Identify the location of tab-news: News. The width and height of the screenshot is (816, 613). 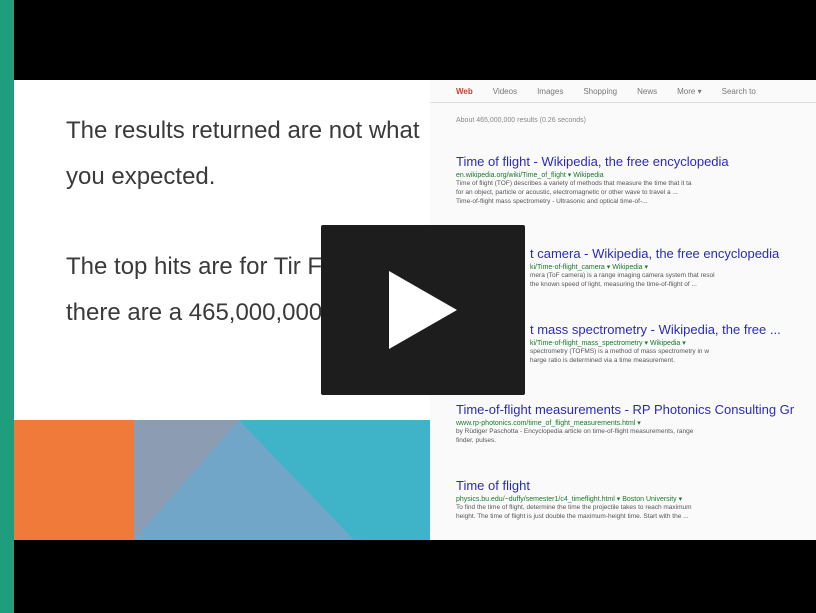
(647, 91).